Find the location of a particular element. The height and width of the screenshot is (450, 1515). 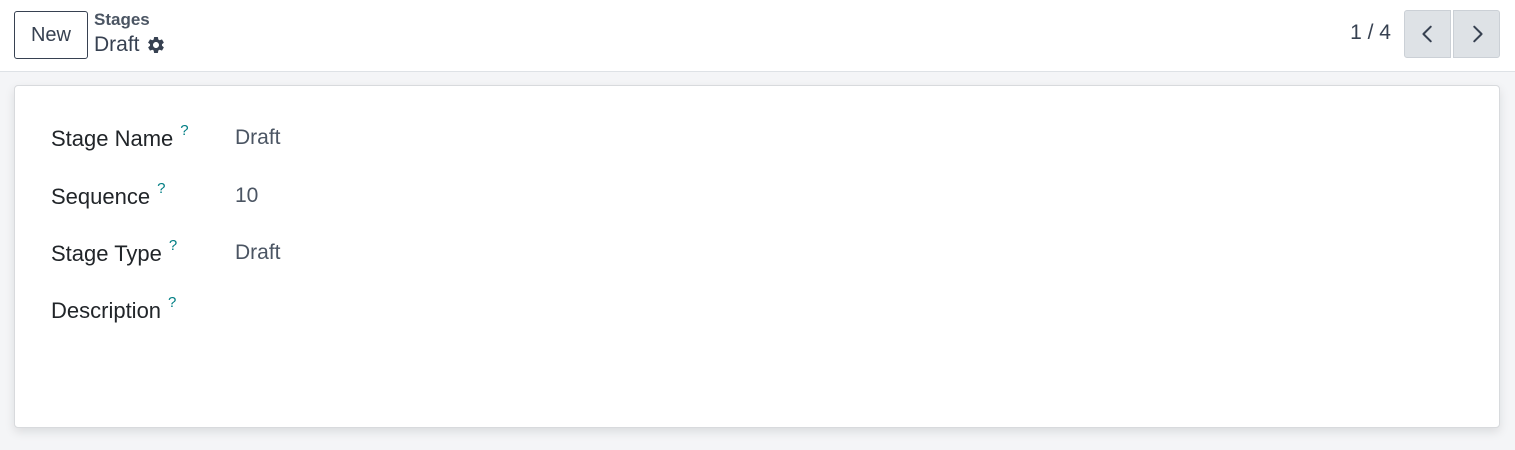

field-row-description: Description ? is located at coordinates (751, 316).